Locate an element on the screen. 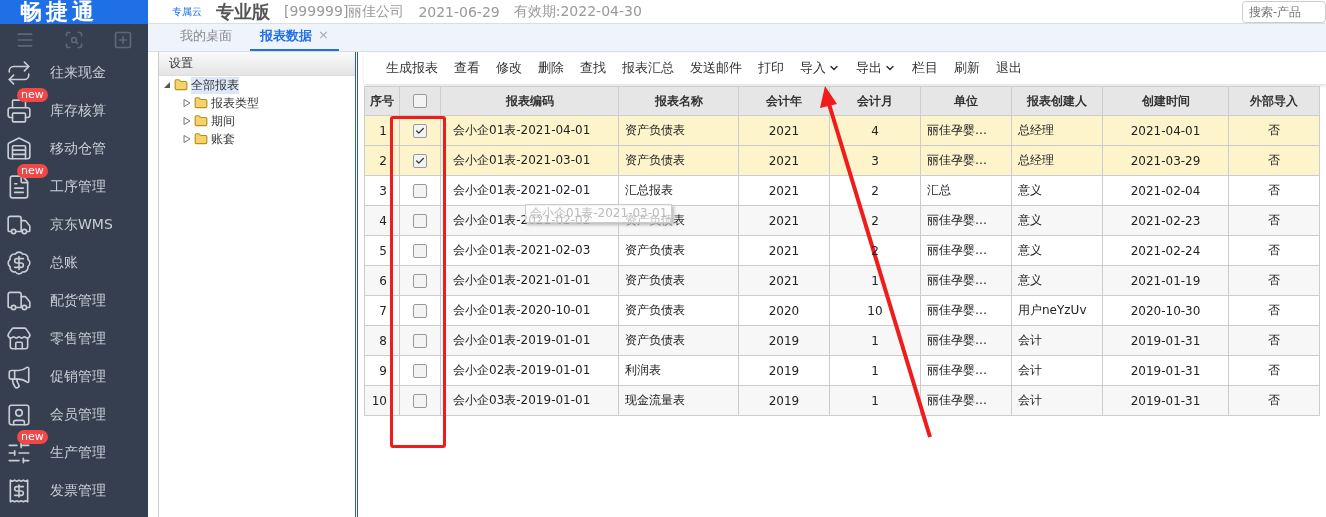 The width and height of the screenshot is (1326, 517). toolbar-button: 修改 is located at coordinates (509, 68).